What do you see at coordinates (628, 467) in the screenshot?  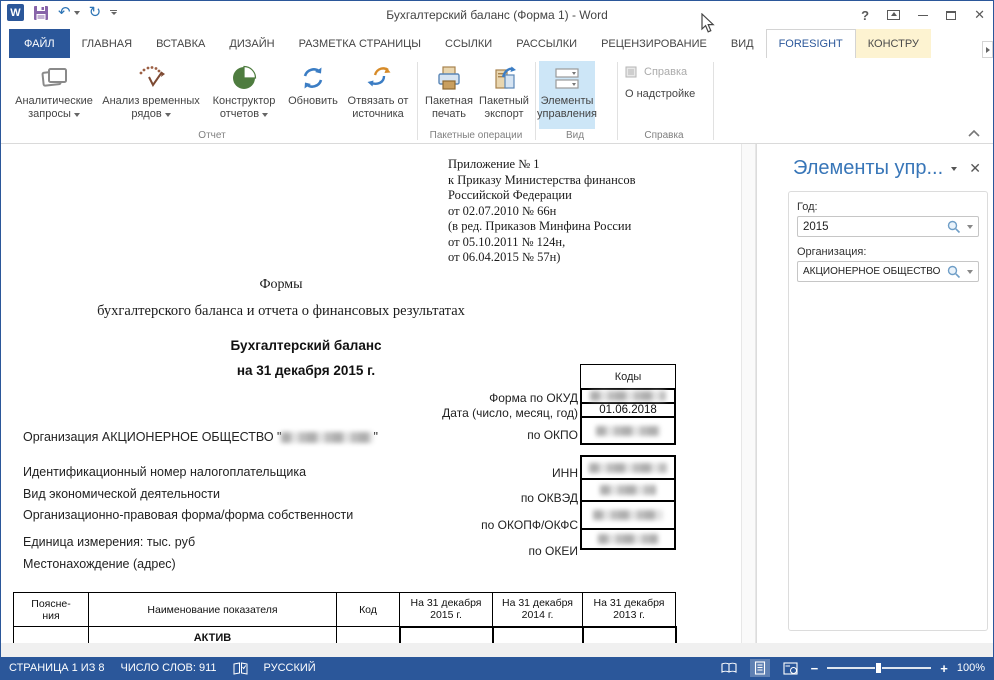 I see `inn-value` at bounding box center [628, 467].